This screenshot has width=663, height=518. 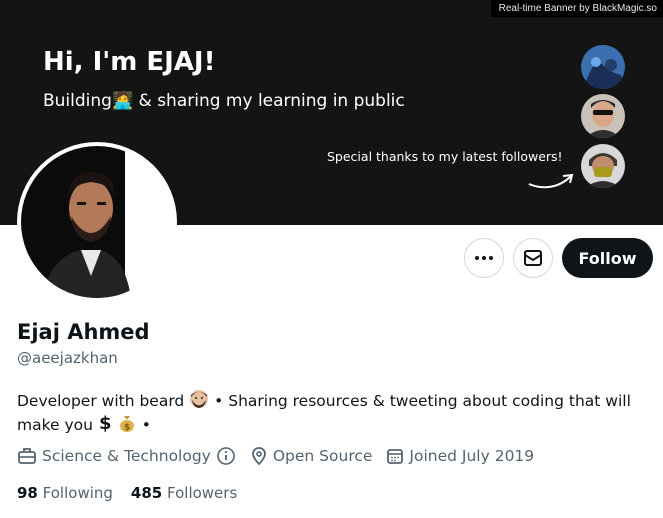 I want to click on bio-text-1: Developer with beard, so click(x=101, y=401).